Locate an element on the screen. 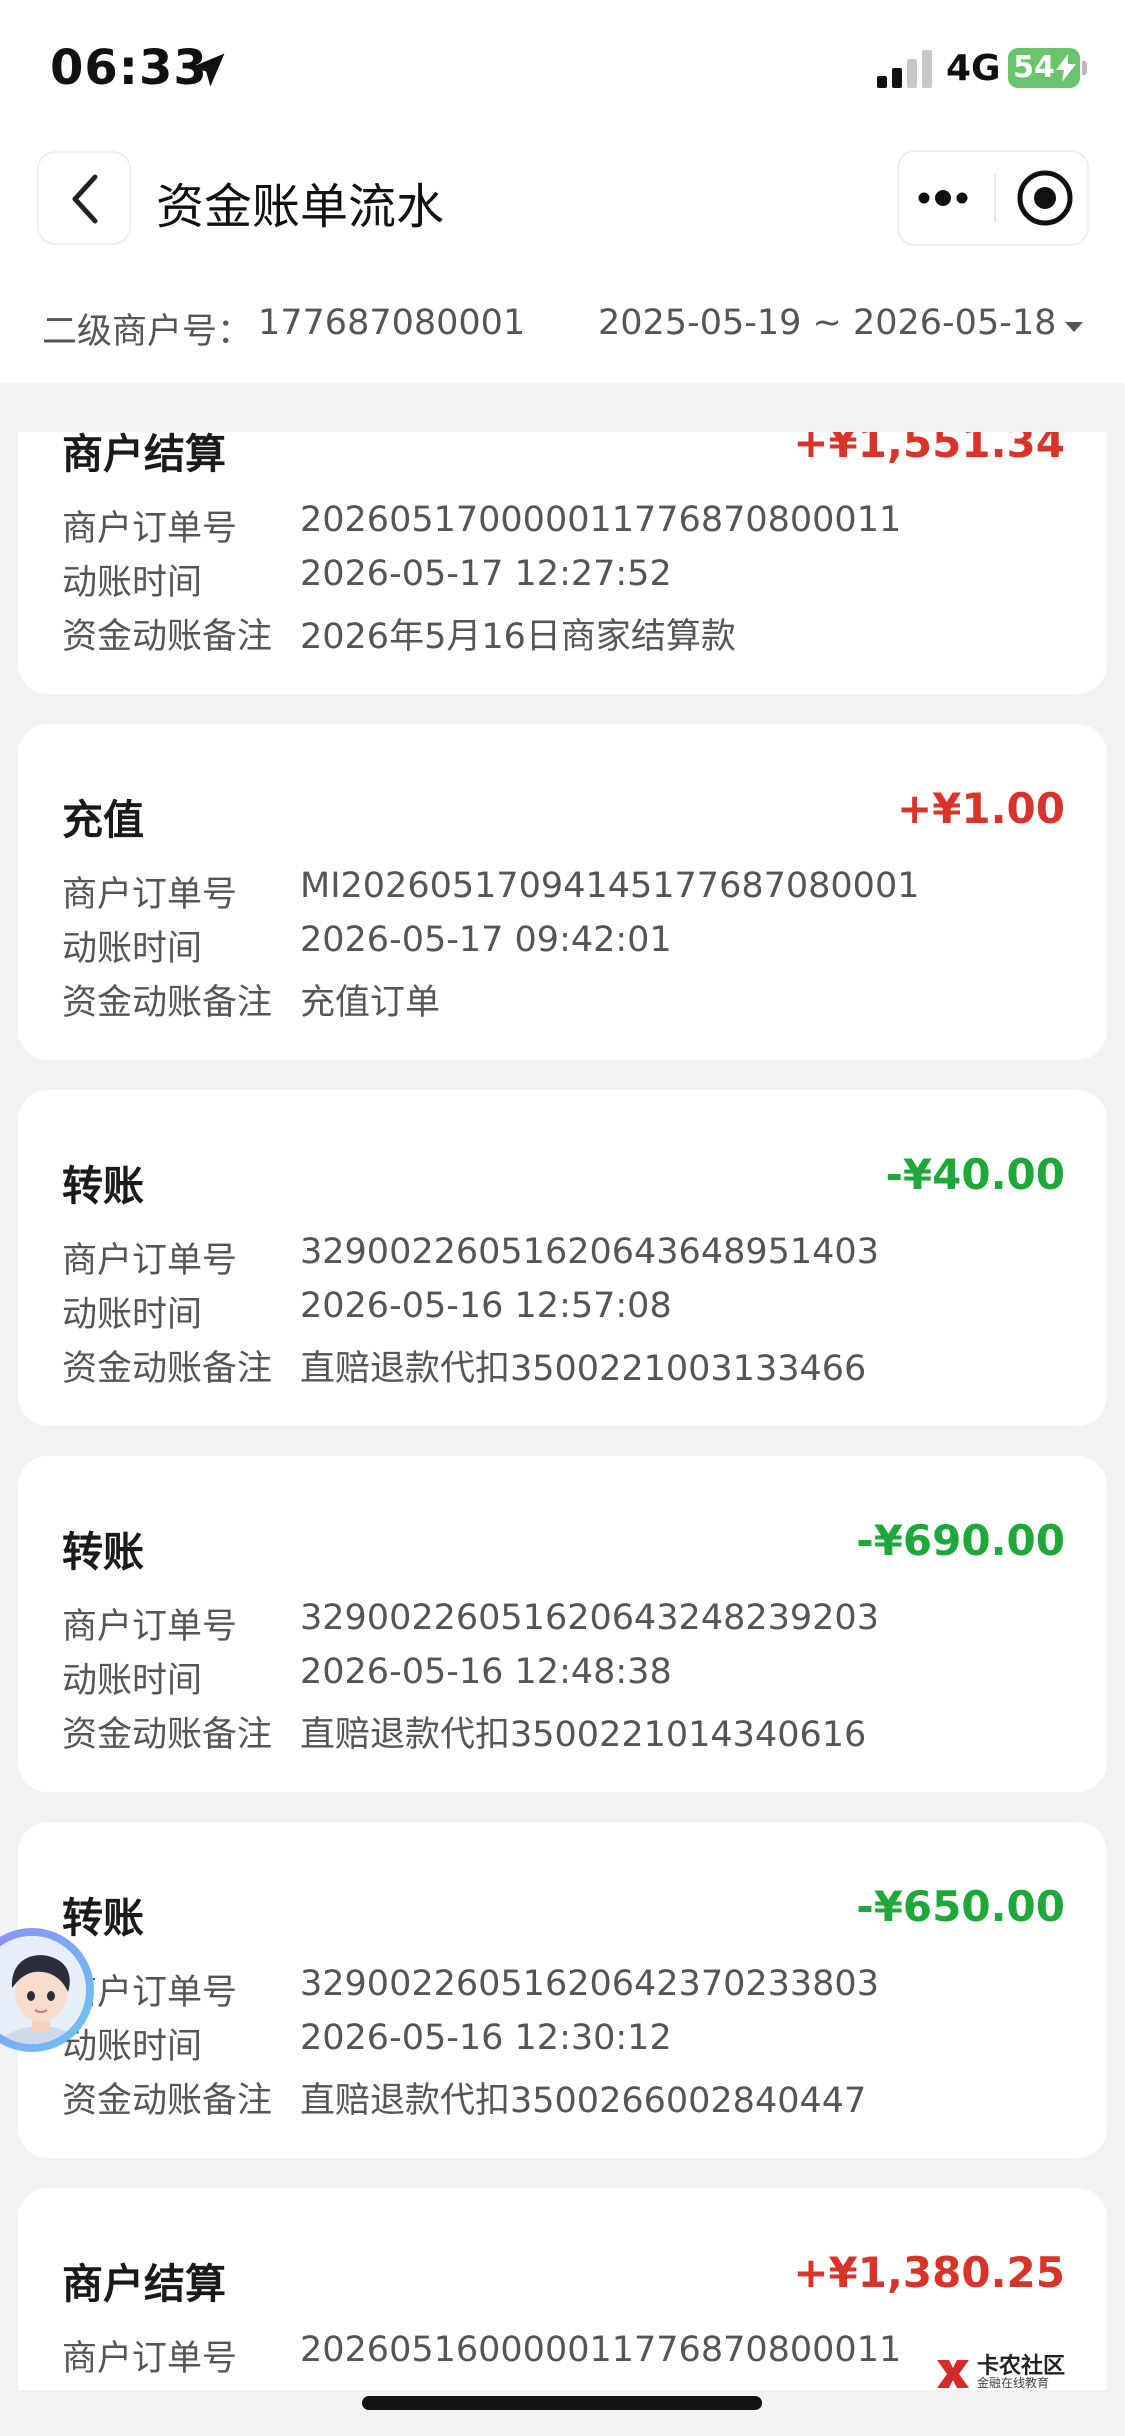 This screenshot has height=2436, width=1125. caret-down-icon is located at coordinates (1074, 327).